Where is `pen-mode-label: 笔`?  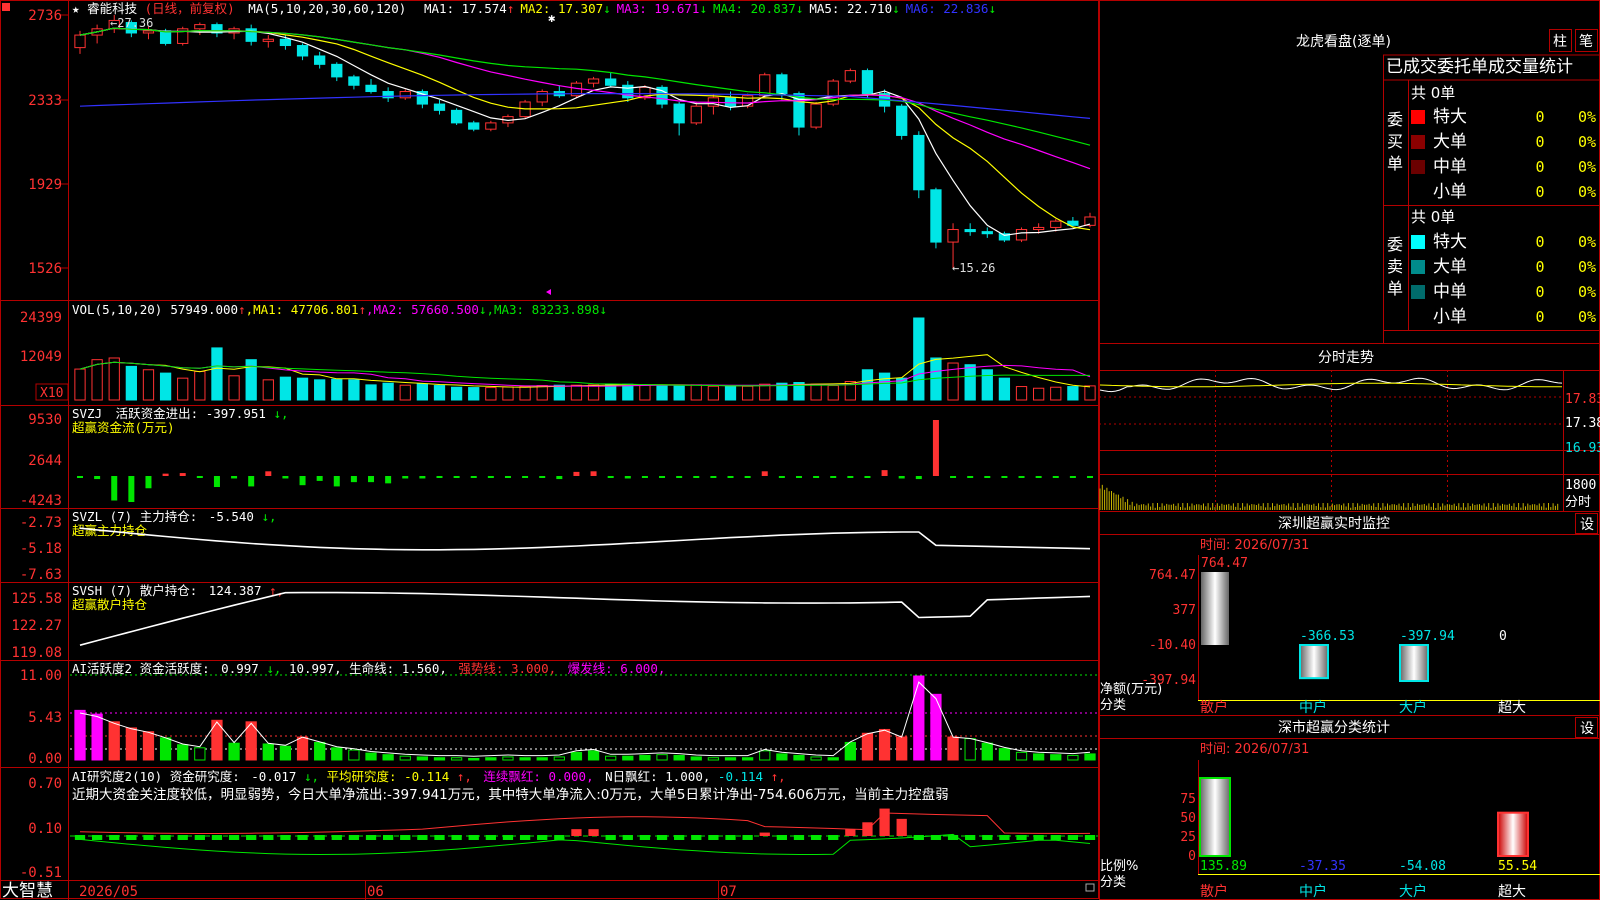
pen-mode-label: 笔 is located at coordinates (1586, 42).